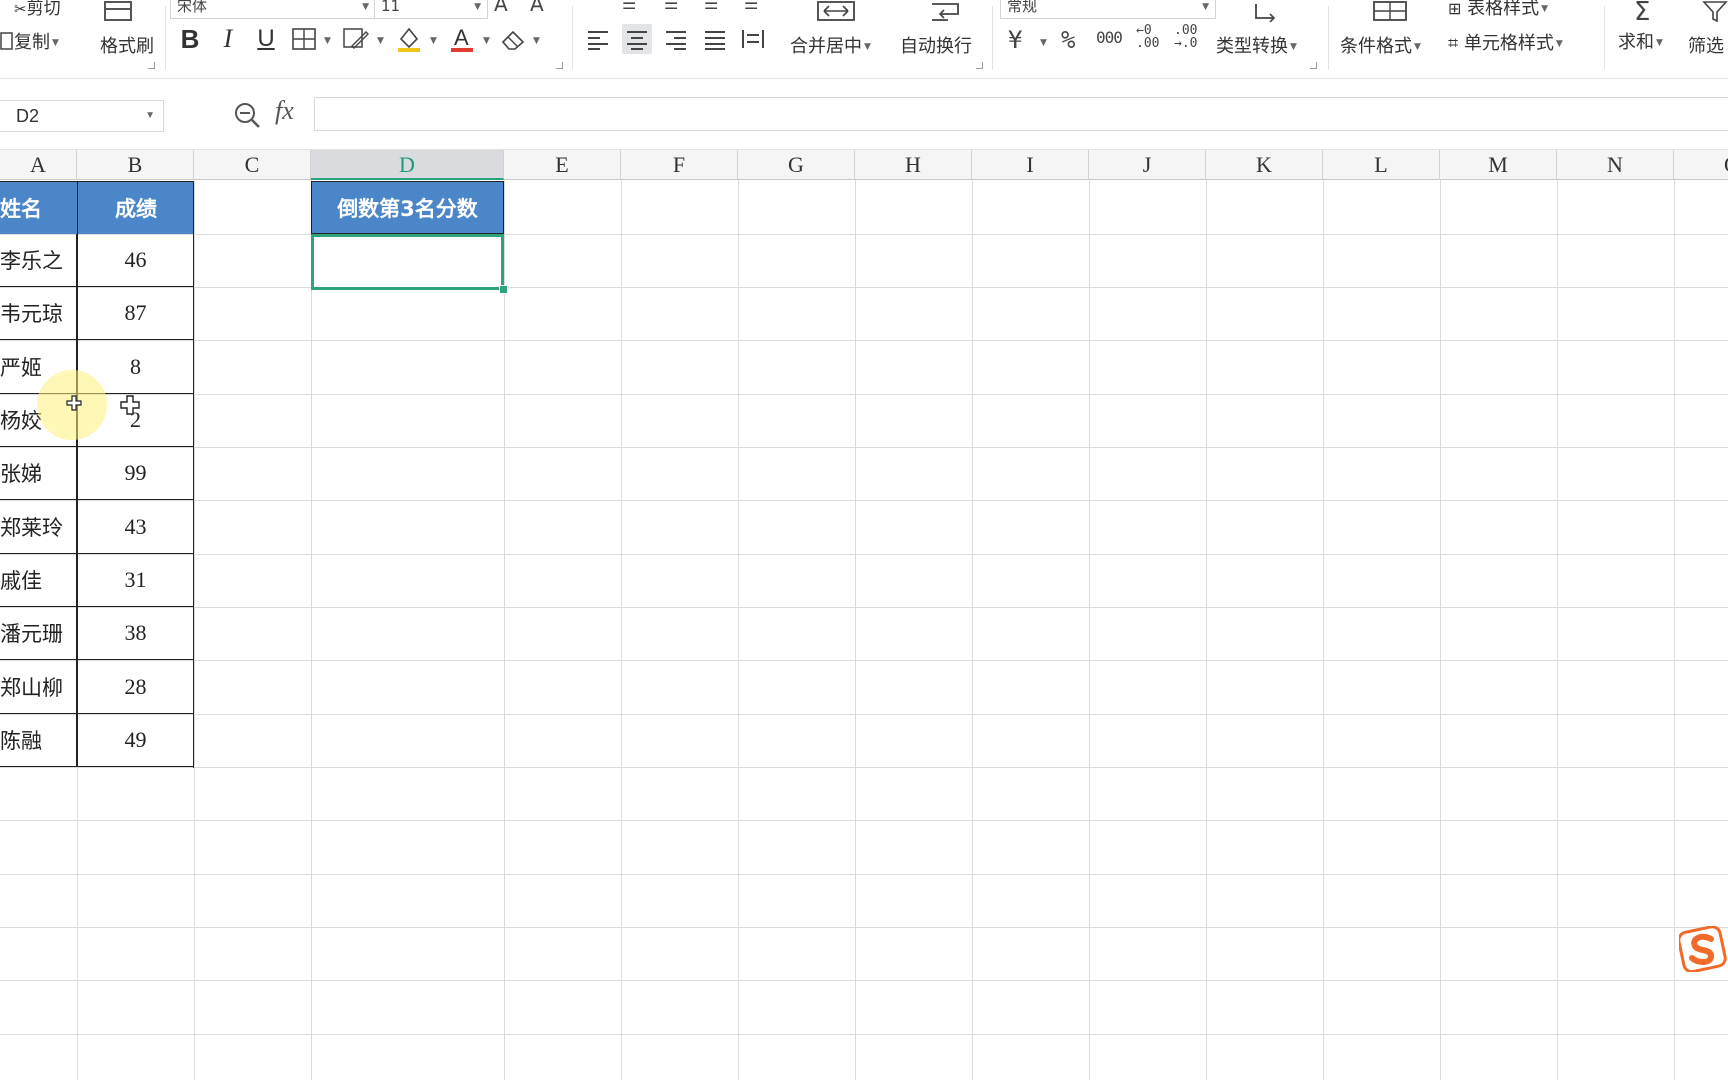  Describe the element at coordinates (151, 65) in the screenshot. I see `clipboard-expand-icon` at that location.